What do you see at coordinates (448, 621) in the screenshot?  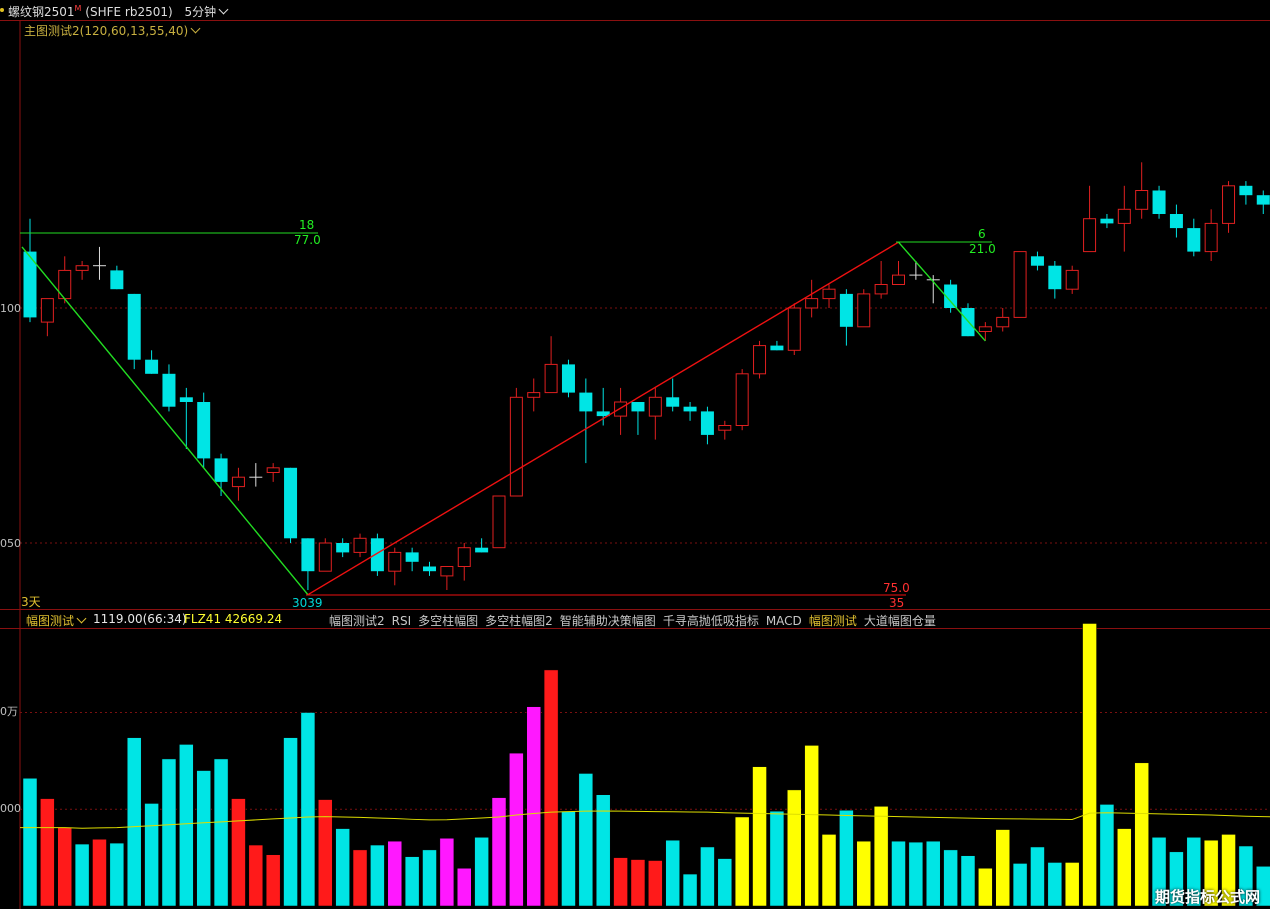 I see `tab-2: 多空柱幅图` at bounding box center [448, 621].